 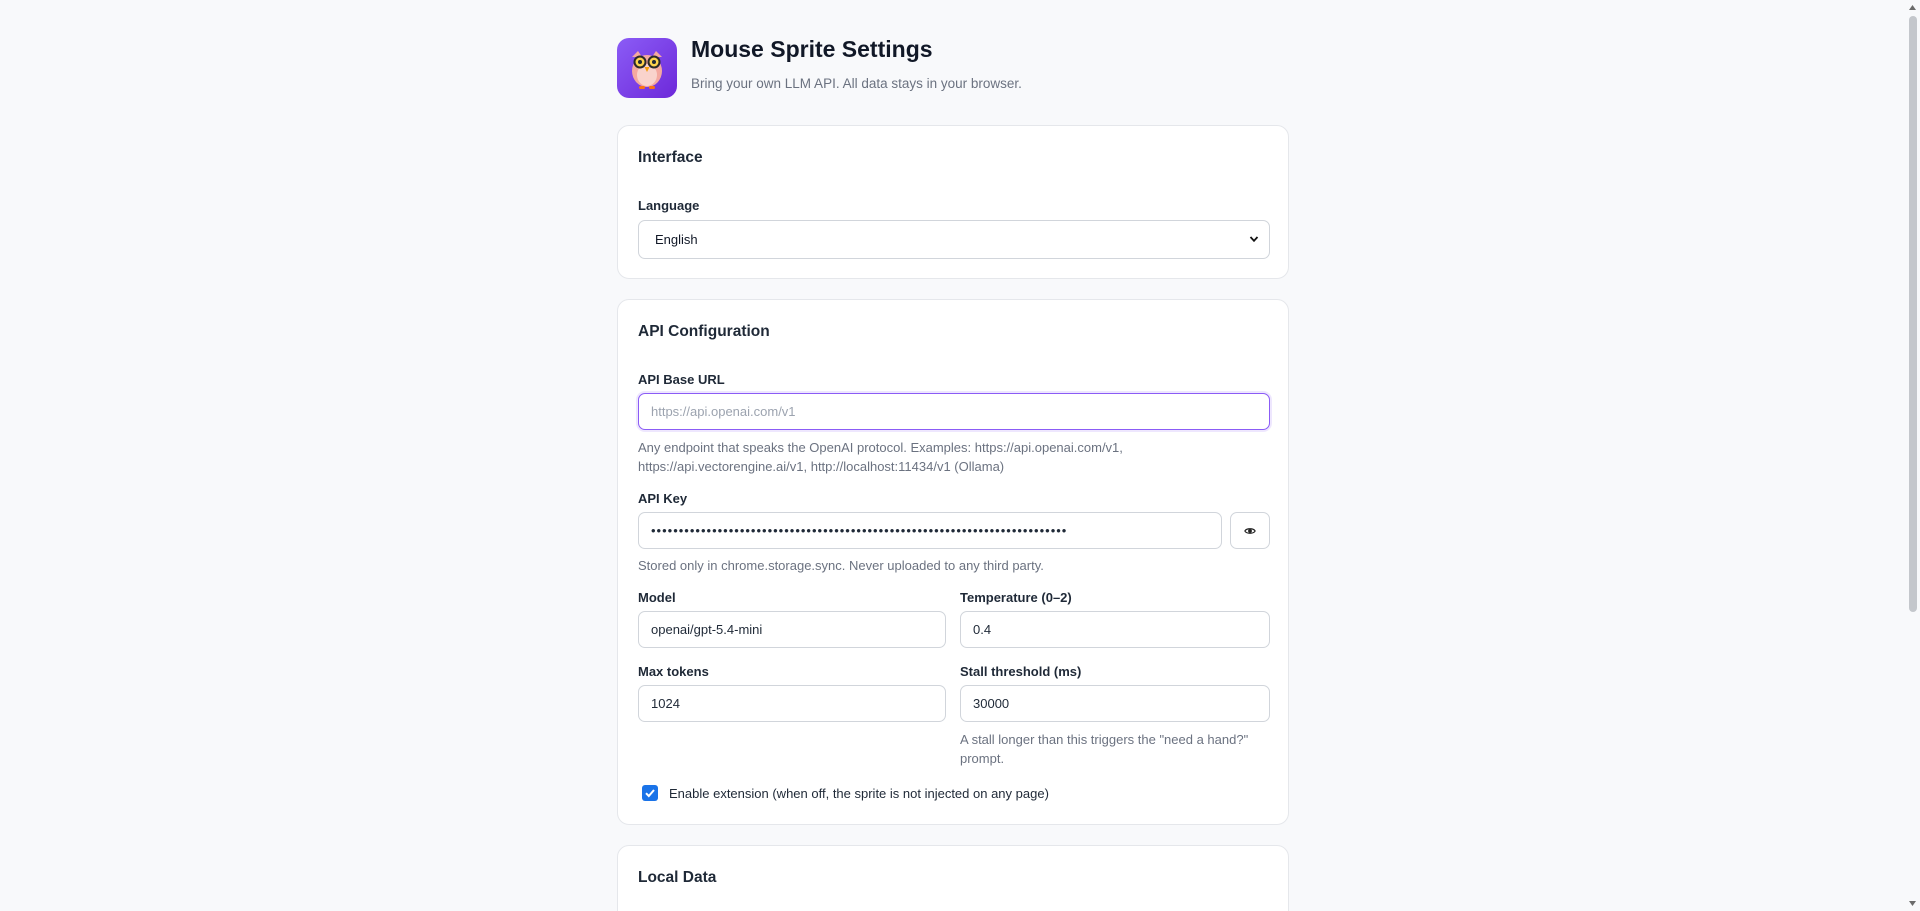 What do you see at coordinates (982, 758) in the screenshot?
I see `stall-help-line-2: prompt.` at bounding box center [982, 758].